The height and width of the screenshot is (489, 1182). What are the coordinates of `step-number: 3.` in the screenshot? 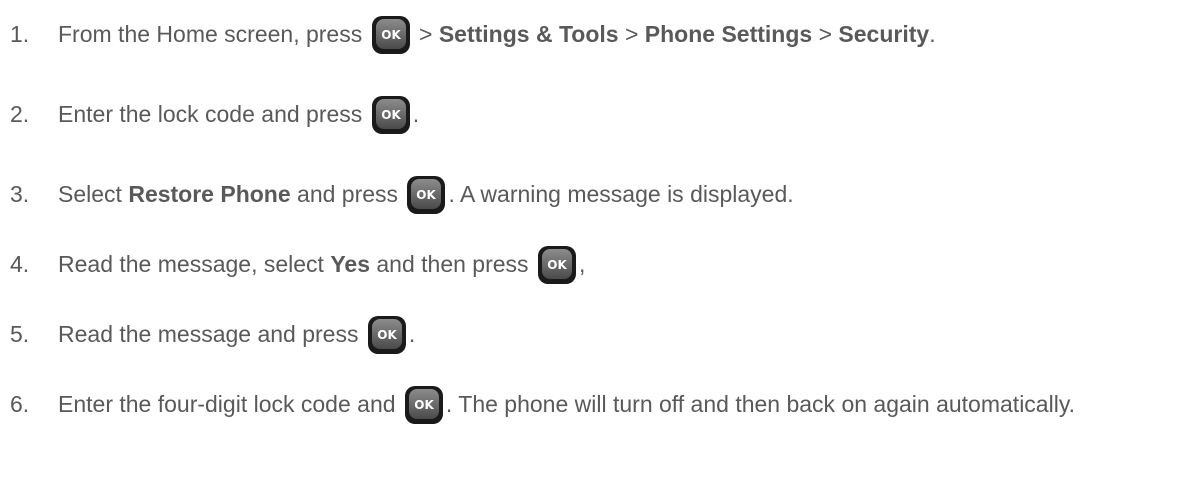 It's located at (20, 194).